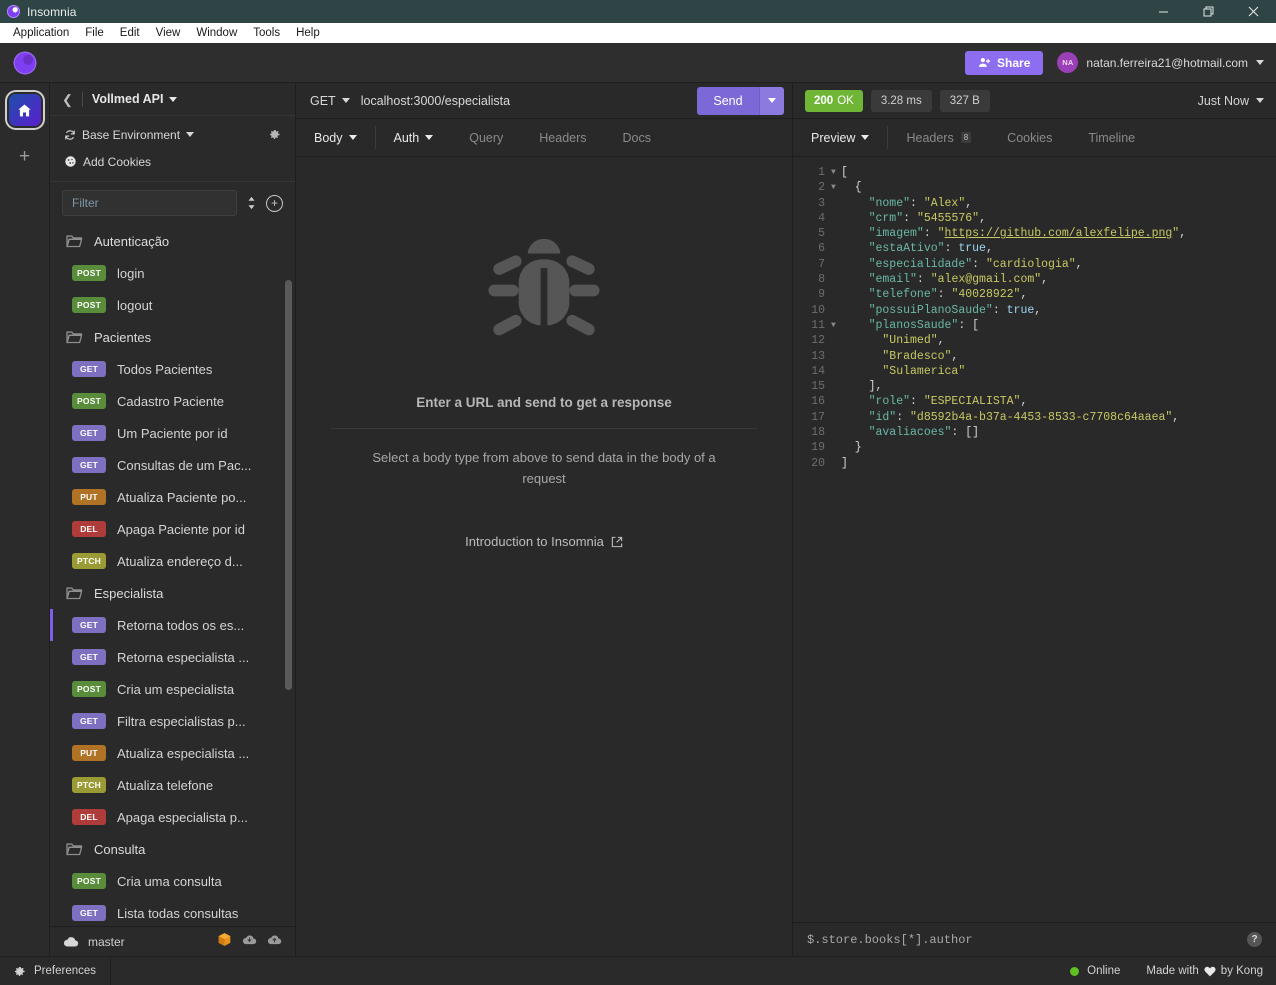 This screenshot has height=985, width=1276. Describe the element at coordinates (172, 849) in the screenshot. I see `folder-row: Consulta` at that location.